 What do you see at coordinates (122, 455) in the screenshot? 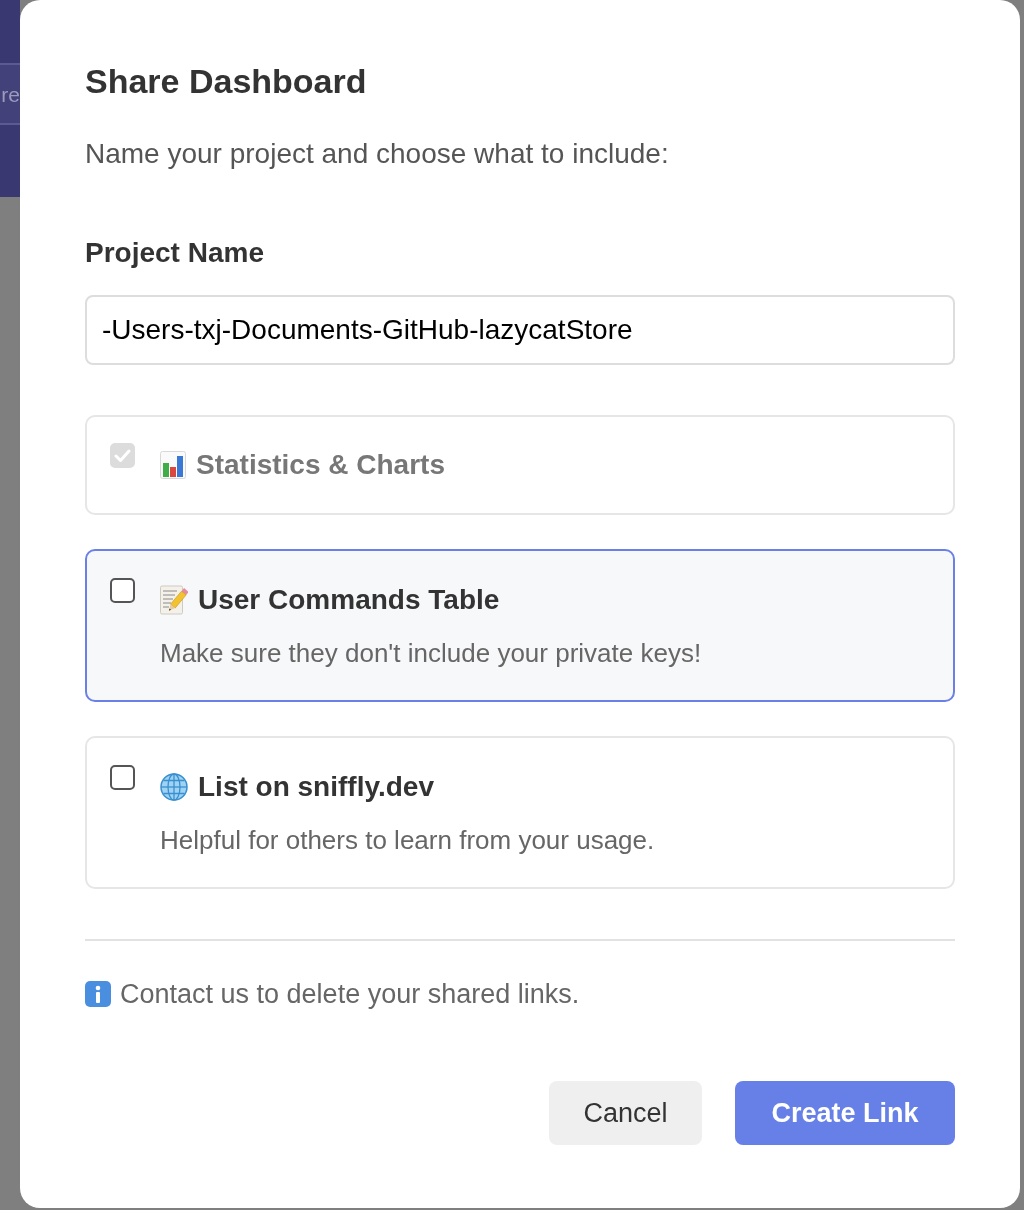
I see `check-icon` at bounding box center [122, 455].